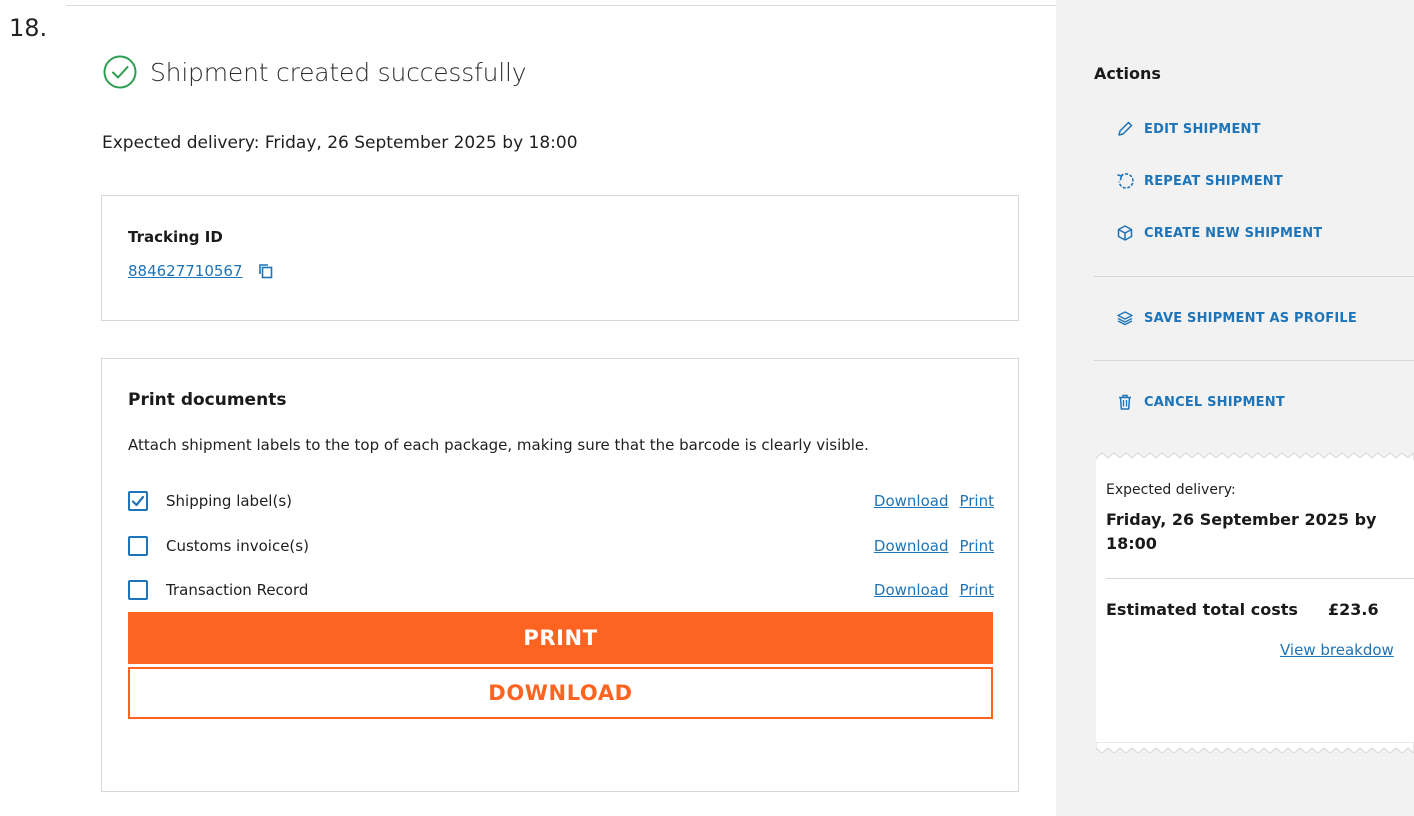 This screenshot has width=1414, height=816. What do you see at coordinates (1171, 490) in the screenshot?
I see `summary-expected-label: Expected delivery:` at bounding box center [1171, 490].